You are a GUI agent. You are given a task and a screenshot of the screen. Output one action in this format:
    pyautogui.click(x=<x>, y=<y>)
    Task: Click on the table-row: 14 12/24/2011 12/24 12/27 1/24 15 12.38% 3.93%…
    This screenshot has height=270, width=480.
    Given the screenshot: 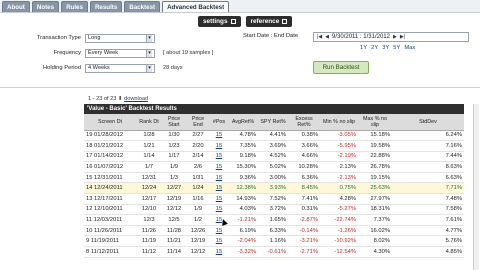 What is the action you would take?
    pyautogui.click(x=274, y=188)
    